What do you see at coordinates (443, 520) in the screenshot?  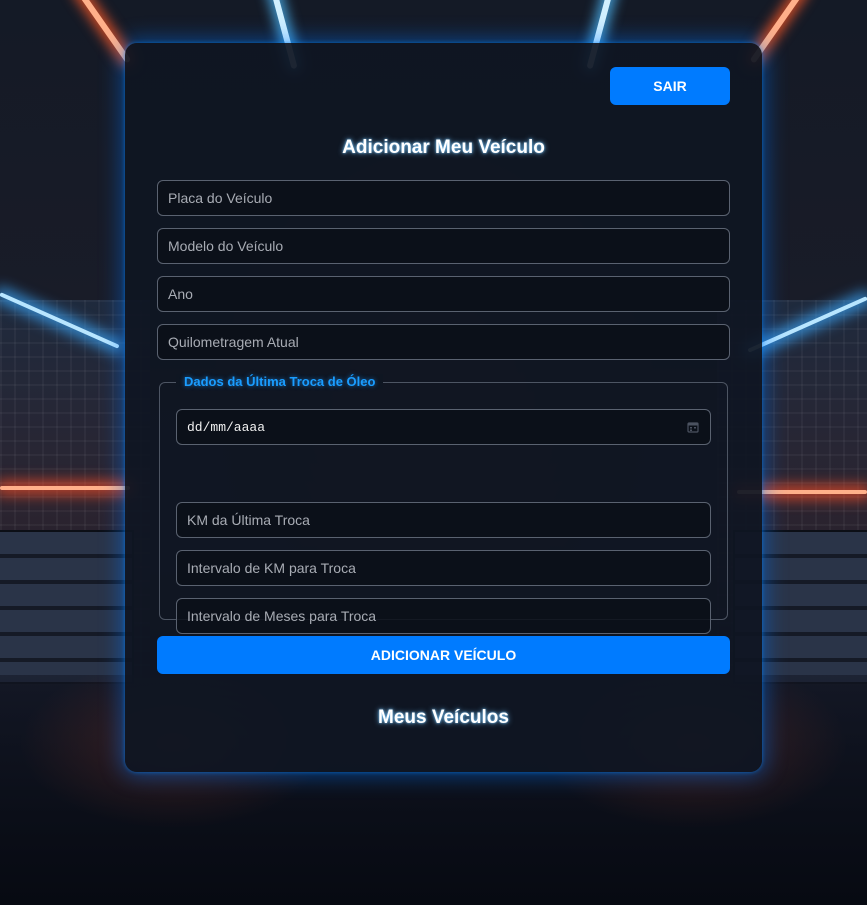 I see `last-change-km-input` at bounding box center [443, 520].